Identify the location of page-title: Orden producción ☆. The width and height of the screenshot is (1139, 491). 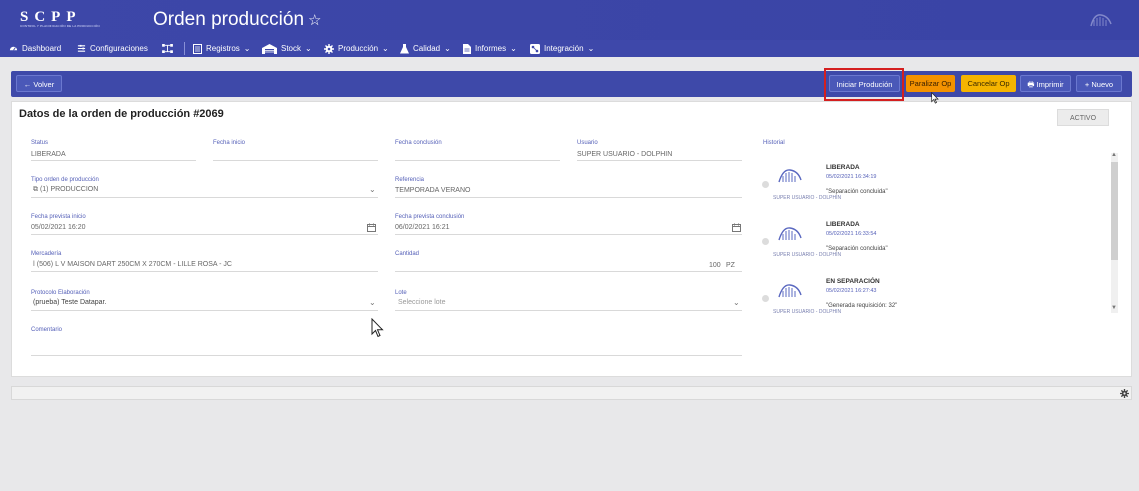
(237, 20).